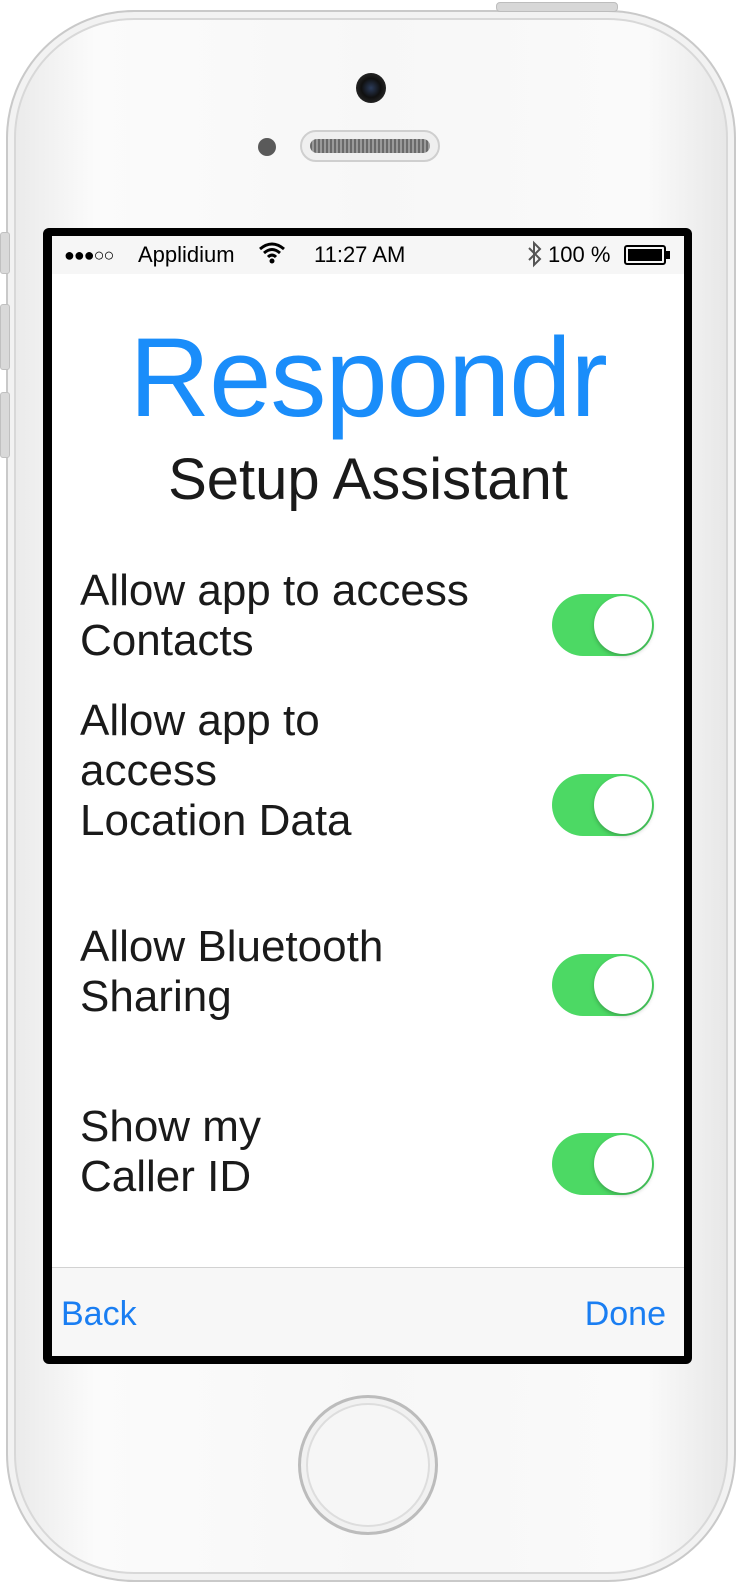  I want to click on setting-label-location: Allow app to access Location Data, so click(216, 770).